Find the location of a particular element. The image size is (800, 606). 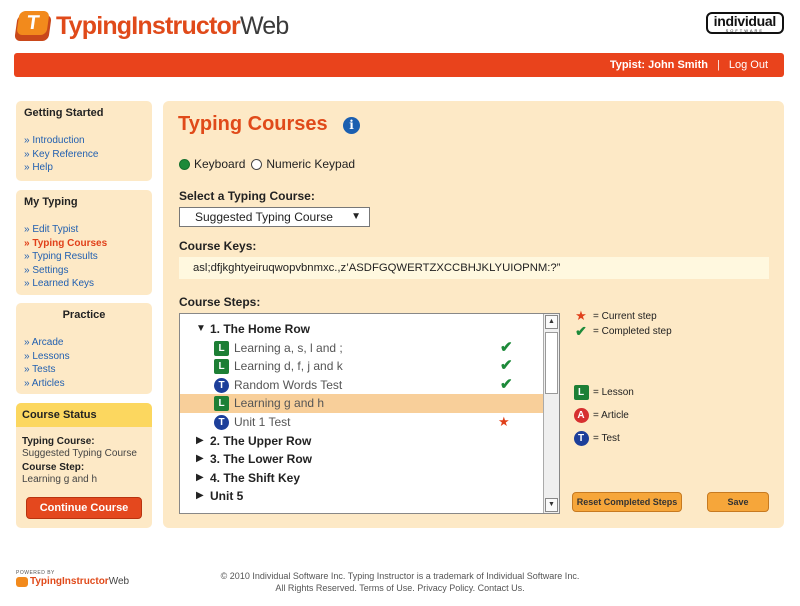

sidebar-link-help: » Help is located at coordinates (84, 168).